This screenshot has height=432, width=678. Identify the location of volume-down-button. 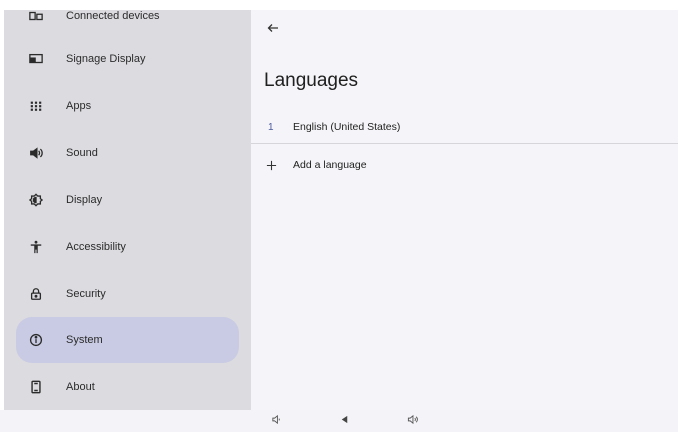
(276, 421).